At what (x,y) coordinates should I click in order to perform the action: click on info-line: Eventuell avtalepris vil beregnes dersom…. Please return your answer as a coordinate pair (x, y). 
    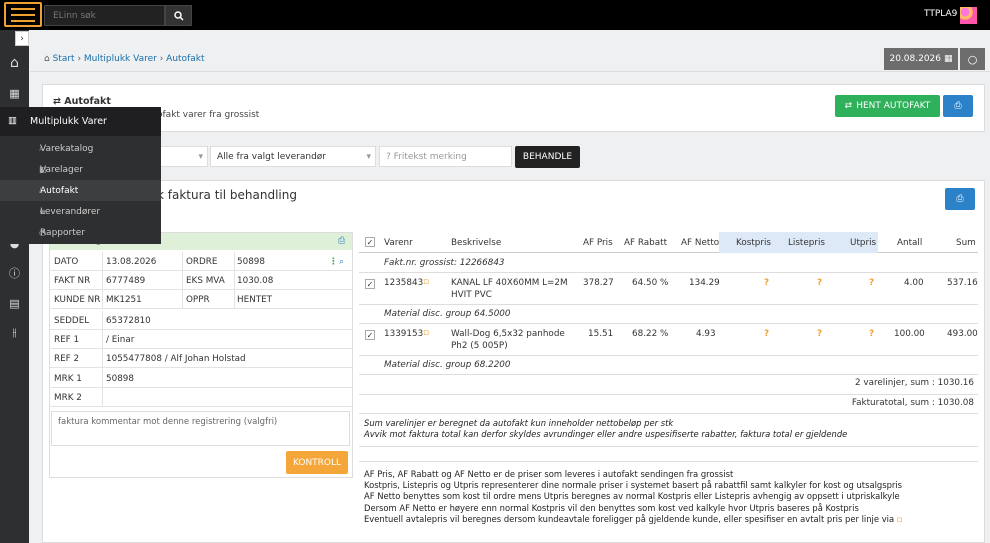
    Looking at the image, I should click on (629, 518).